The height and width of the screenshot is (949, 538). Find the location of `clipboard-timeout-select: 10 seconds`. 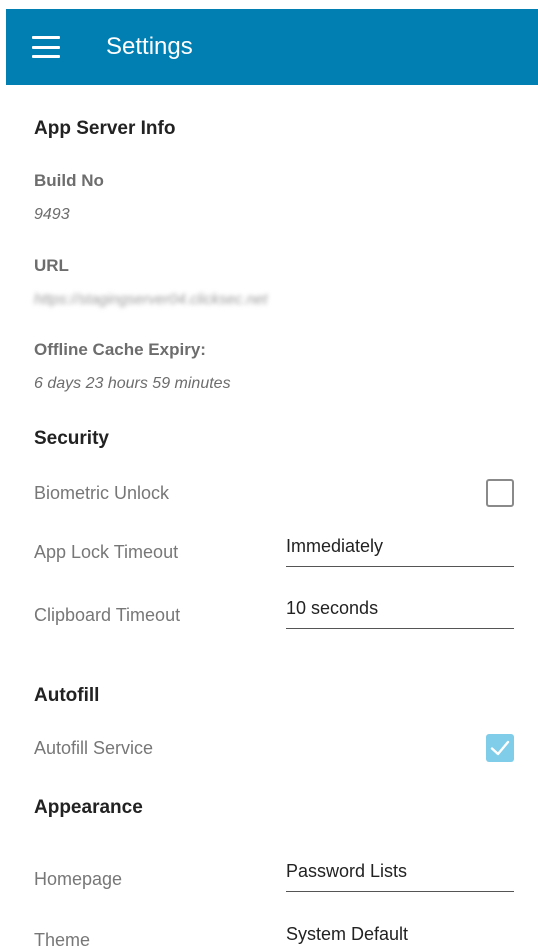

clipboard-timeout-select: 10 seconds is located at coordinates (400, 613).